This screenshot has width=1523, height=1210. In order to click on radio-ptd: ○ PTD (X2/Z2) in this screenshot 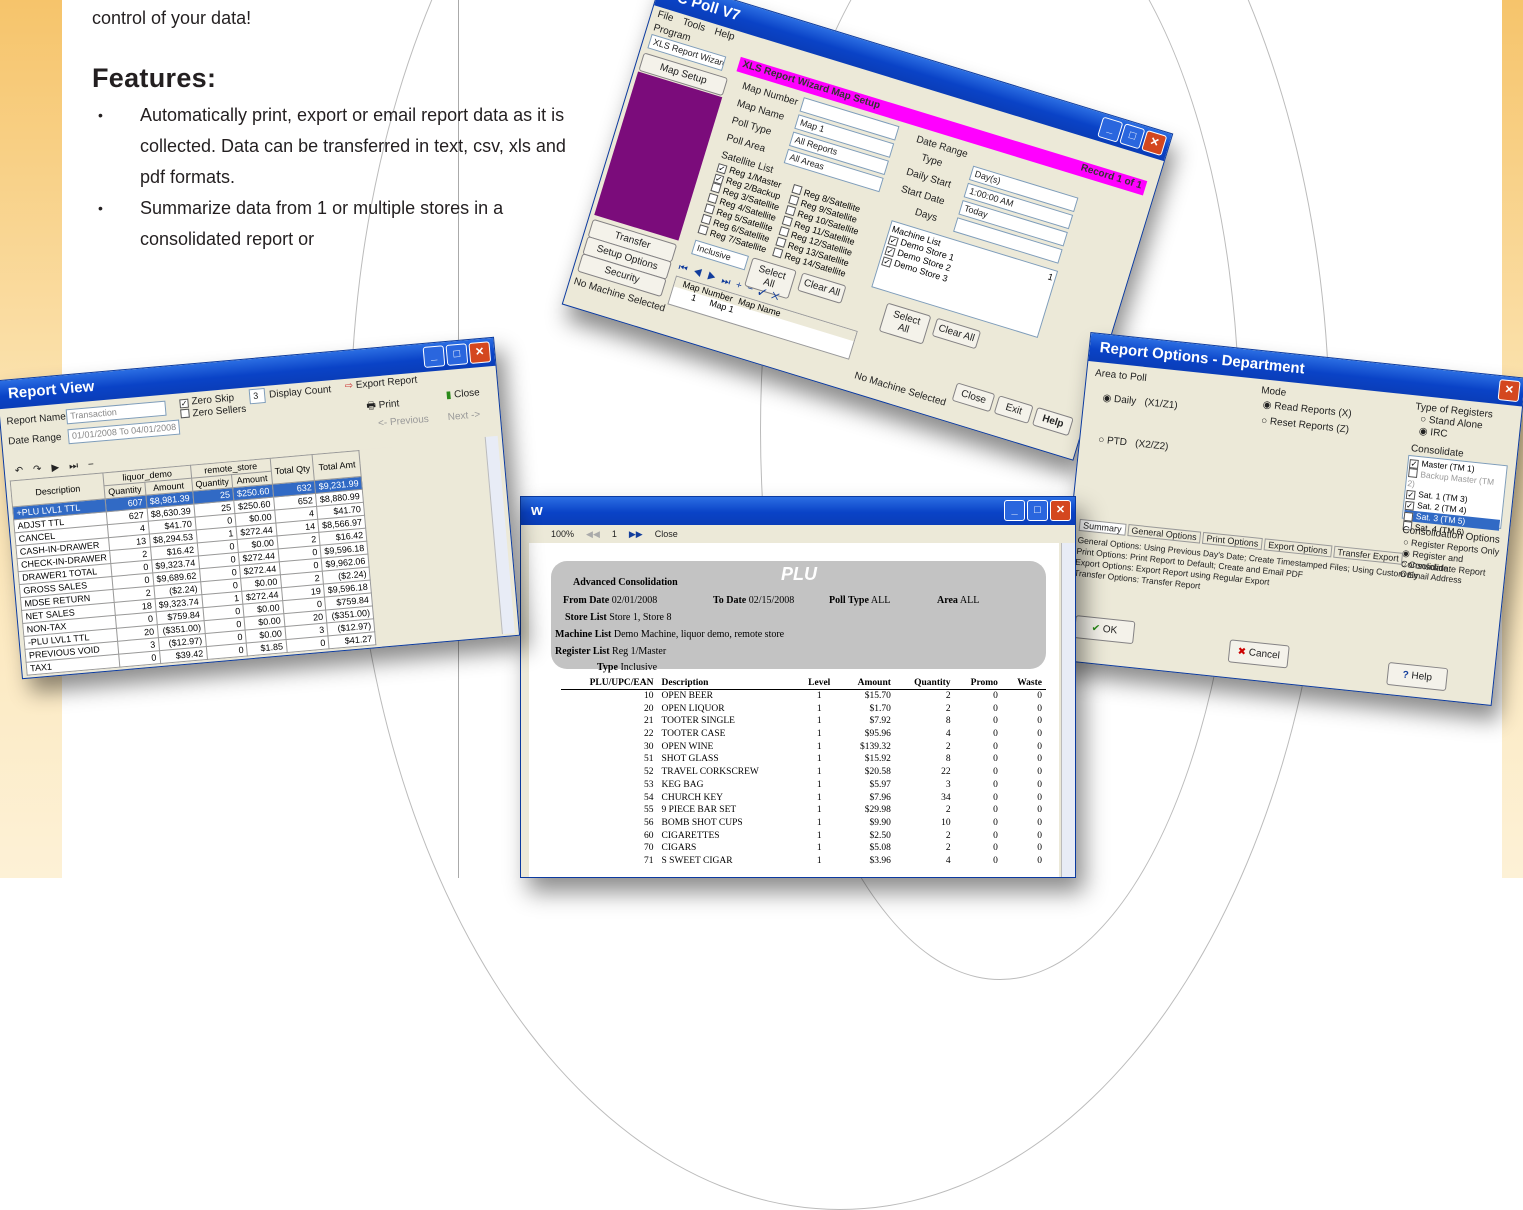, I will do `click(1133, 443)`.